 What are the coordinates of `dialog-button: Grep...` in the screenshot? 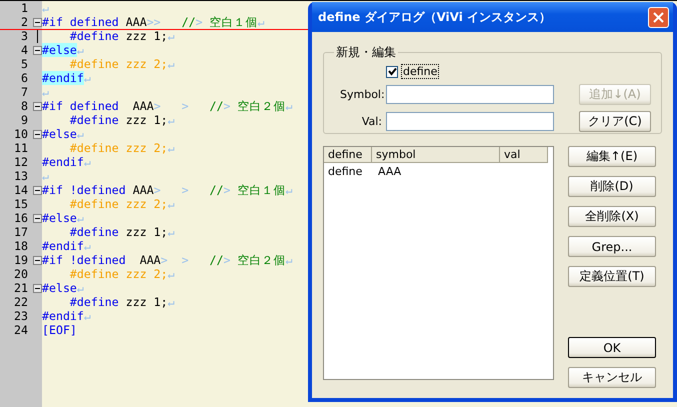 It's located at (612, 246).